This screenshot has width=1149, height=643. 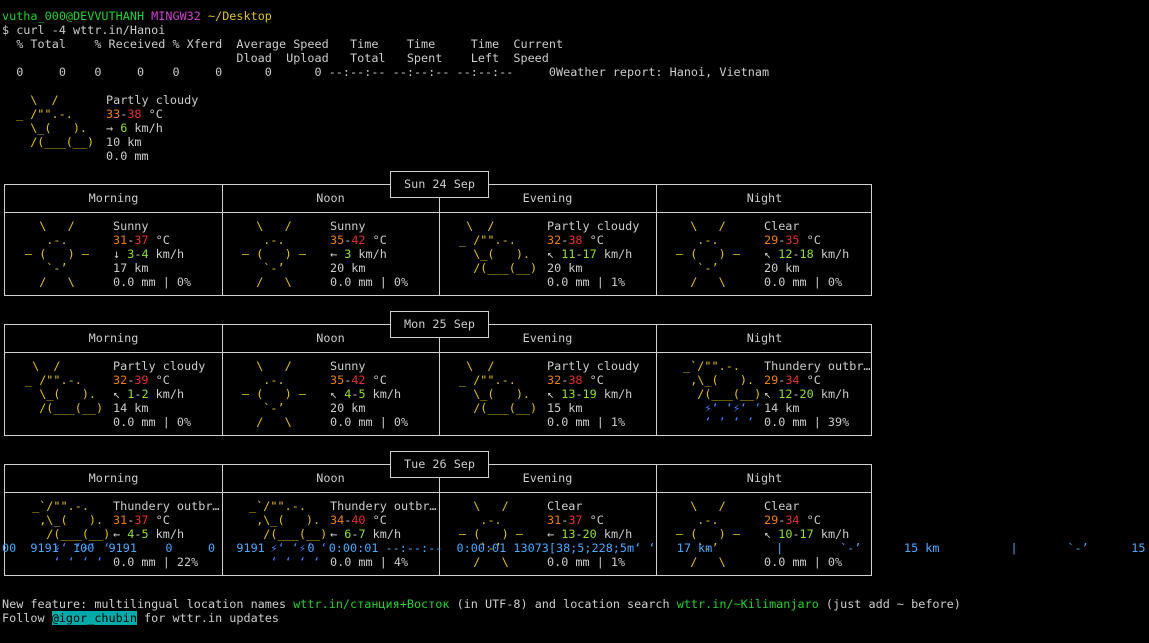 I want to click on report-title: Weather report: Hanoi, Vietnam, so click(x=662, y=72).